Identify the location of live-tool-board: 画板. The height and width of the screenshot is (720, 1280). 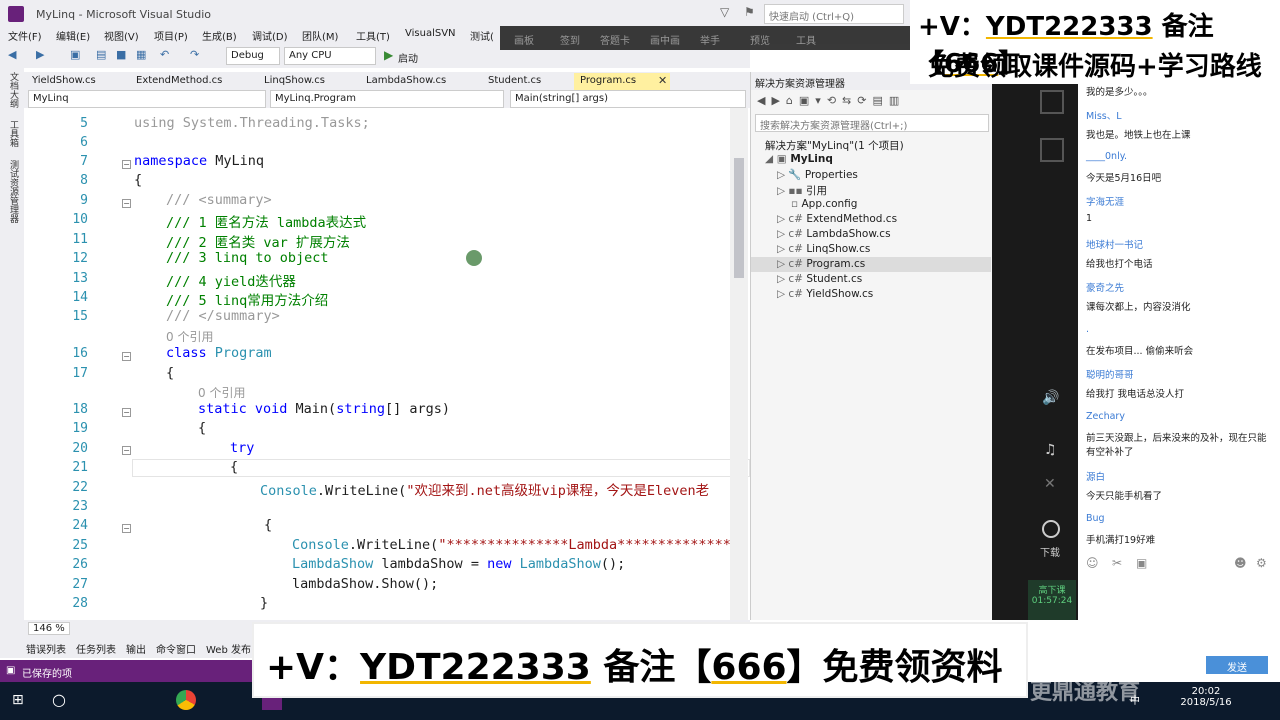
(524, 39).